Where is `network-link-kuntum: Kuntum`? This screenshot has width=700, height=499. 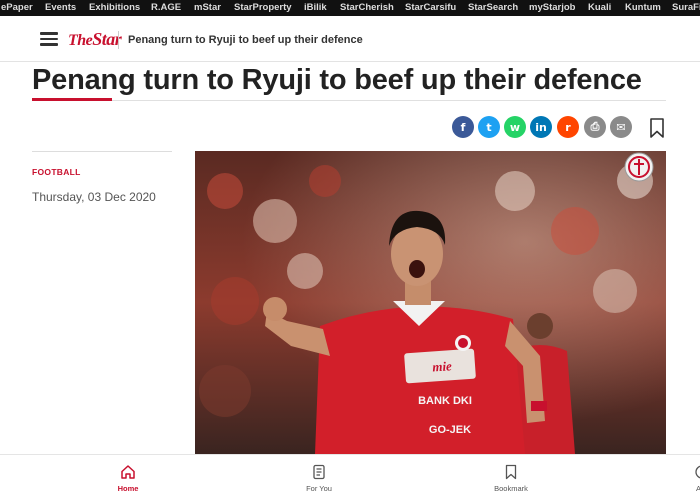 network-link-kuntum: Kuntum is located at coordinates (643, 8).